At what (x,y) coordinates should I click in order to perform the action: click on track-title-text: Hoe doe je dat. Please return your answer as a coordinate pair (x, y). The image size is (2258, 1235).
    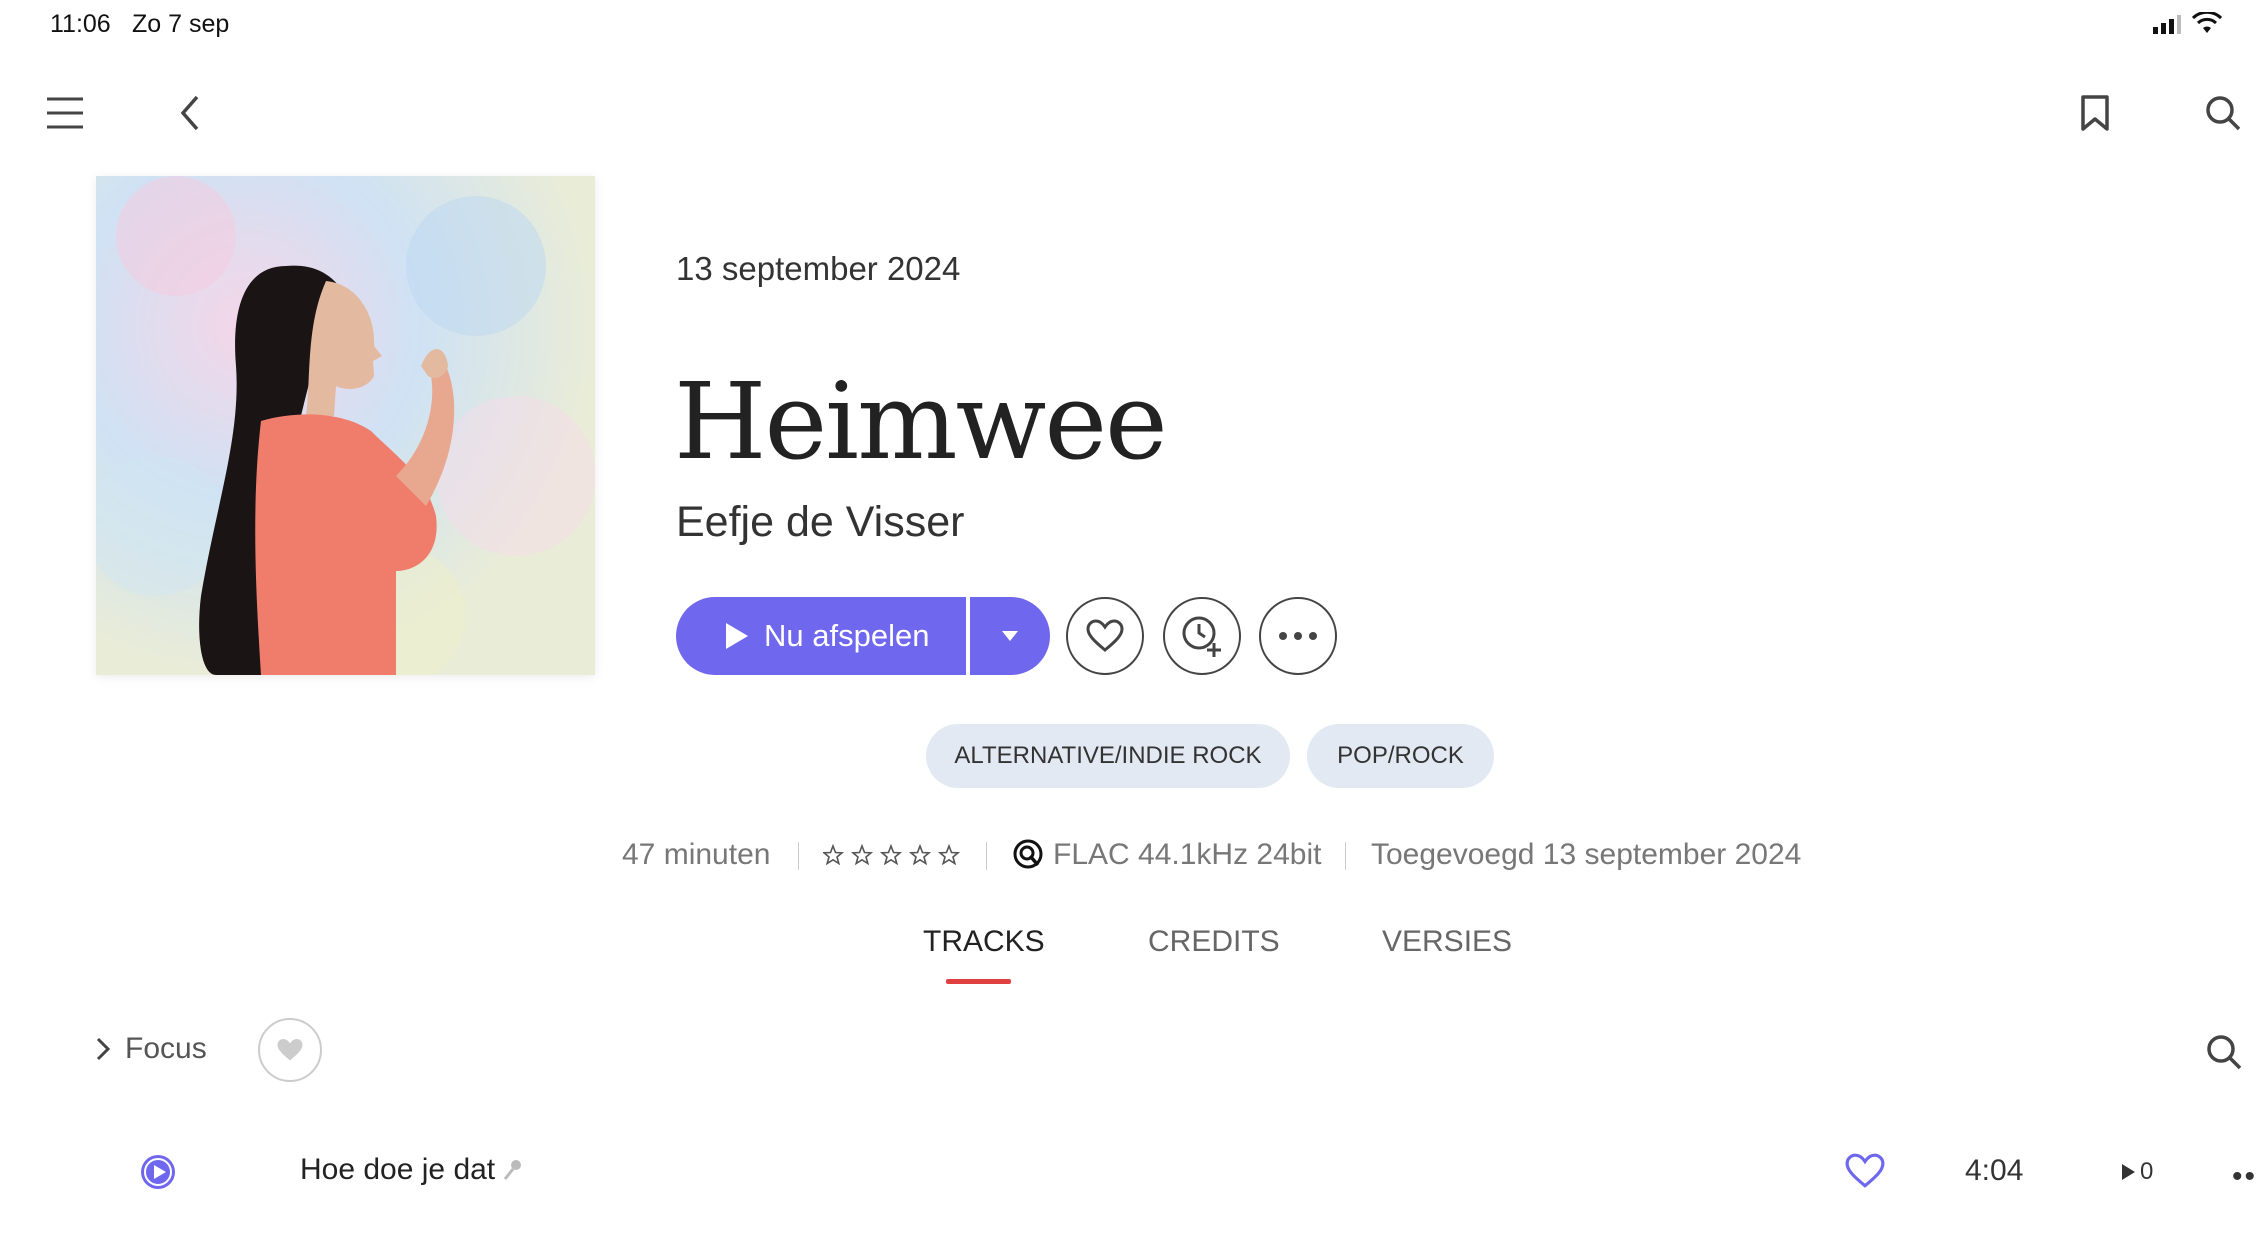
    Looking at the image, I should click on (398, 1169).